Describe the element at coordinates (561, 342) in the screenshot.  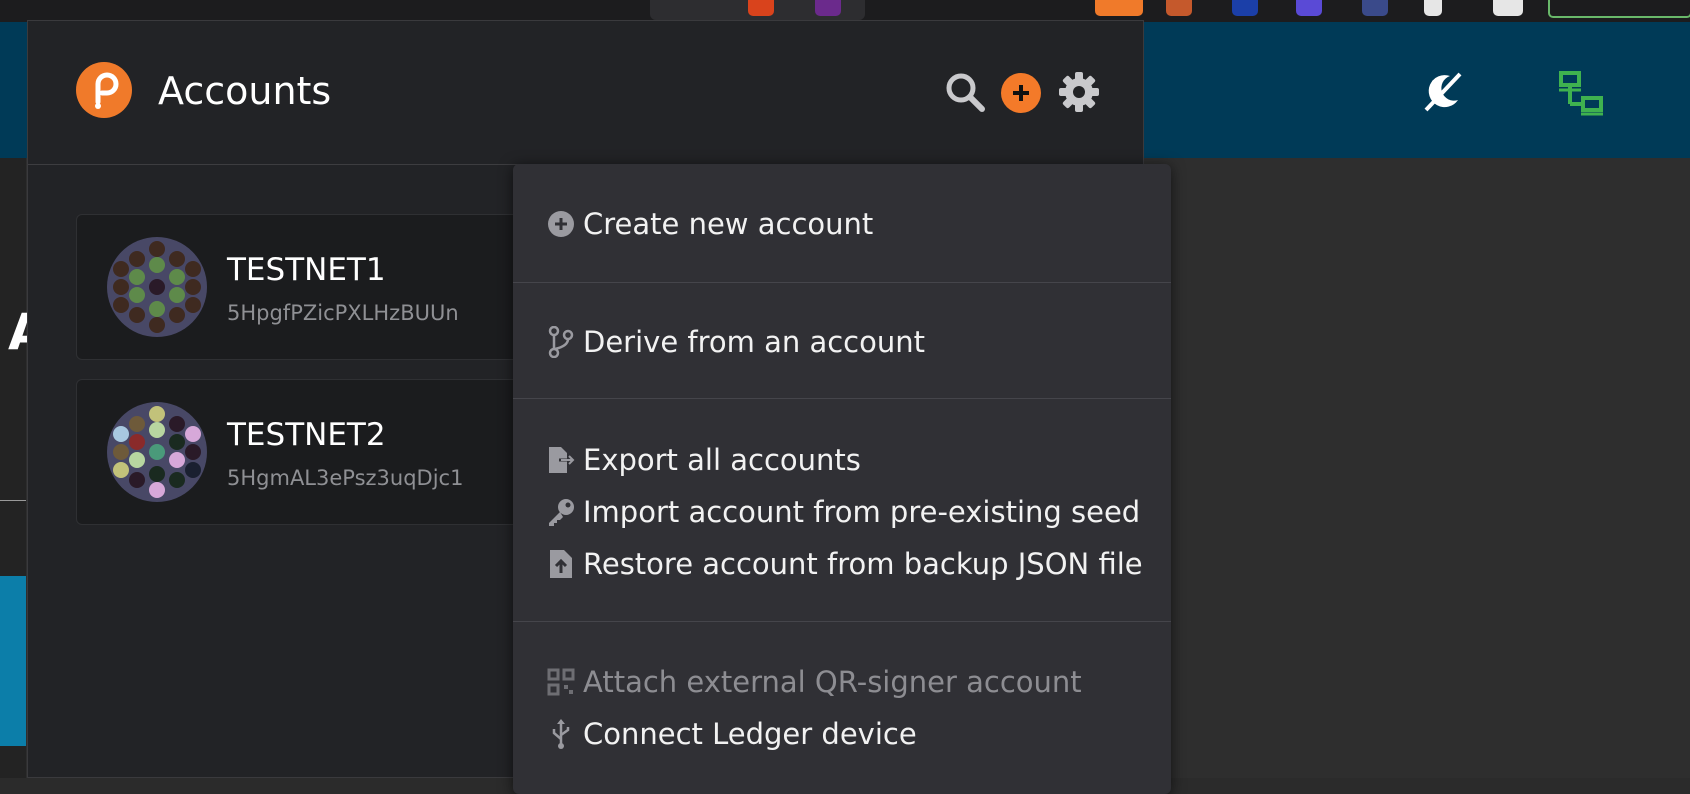
I see `code-branch-icon` at that location.